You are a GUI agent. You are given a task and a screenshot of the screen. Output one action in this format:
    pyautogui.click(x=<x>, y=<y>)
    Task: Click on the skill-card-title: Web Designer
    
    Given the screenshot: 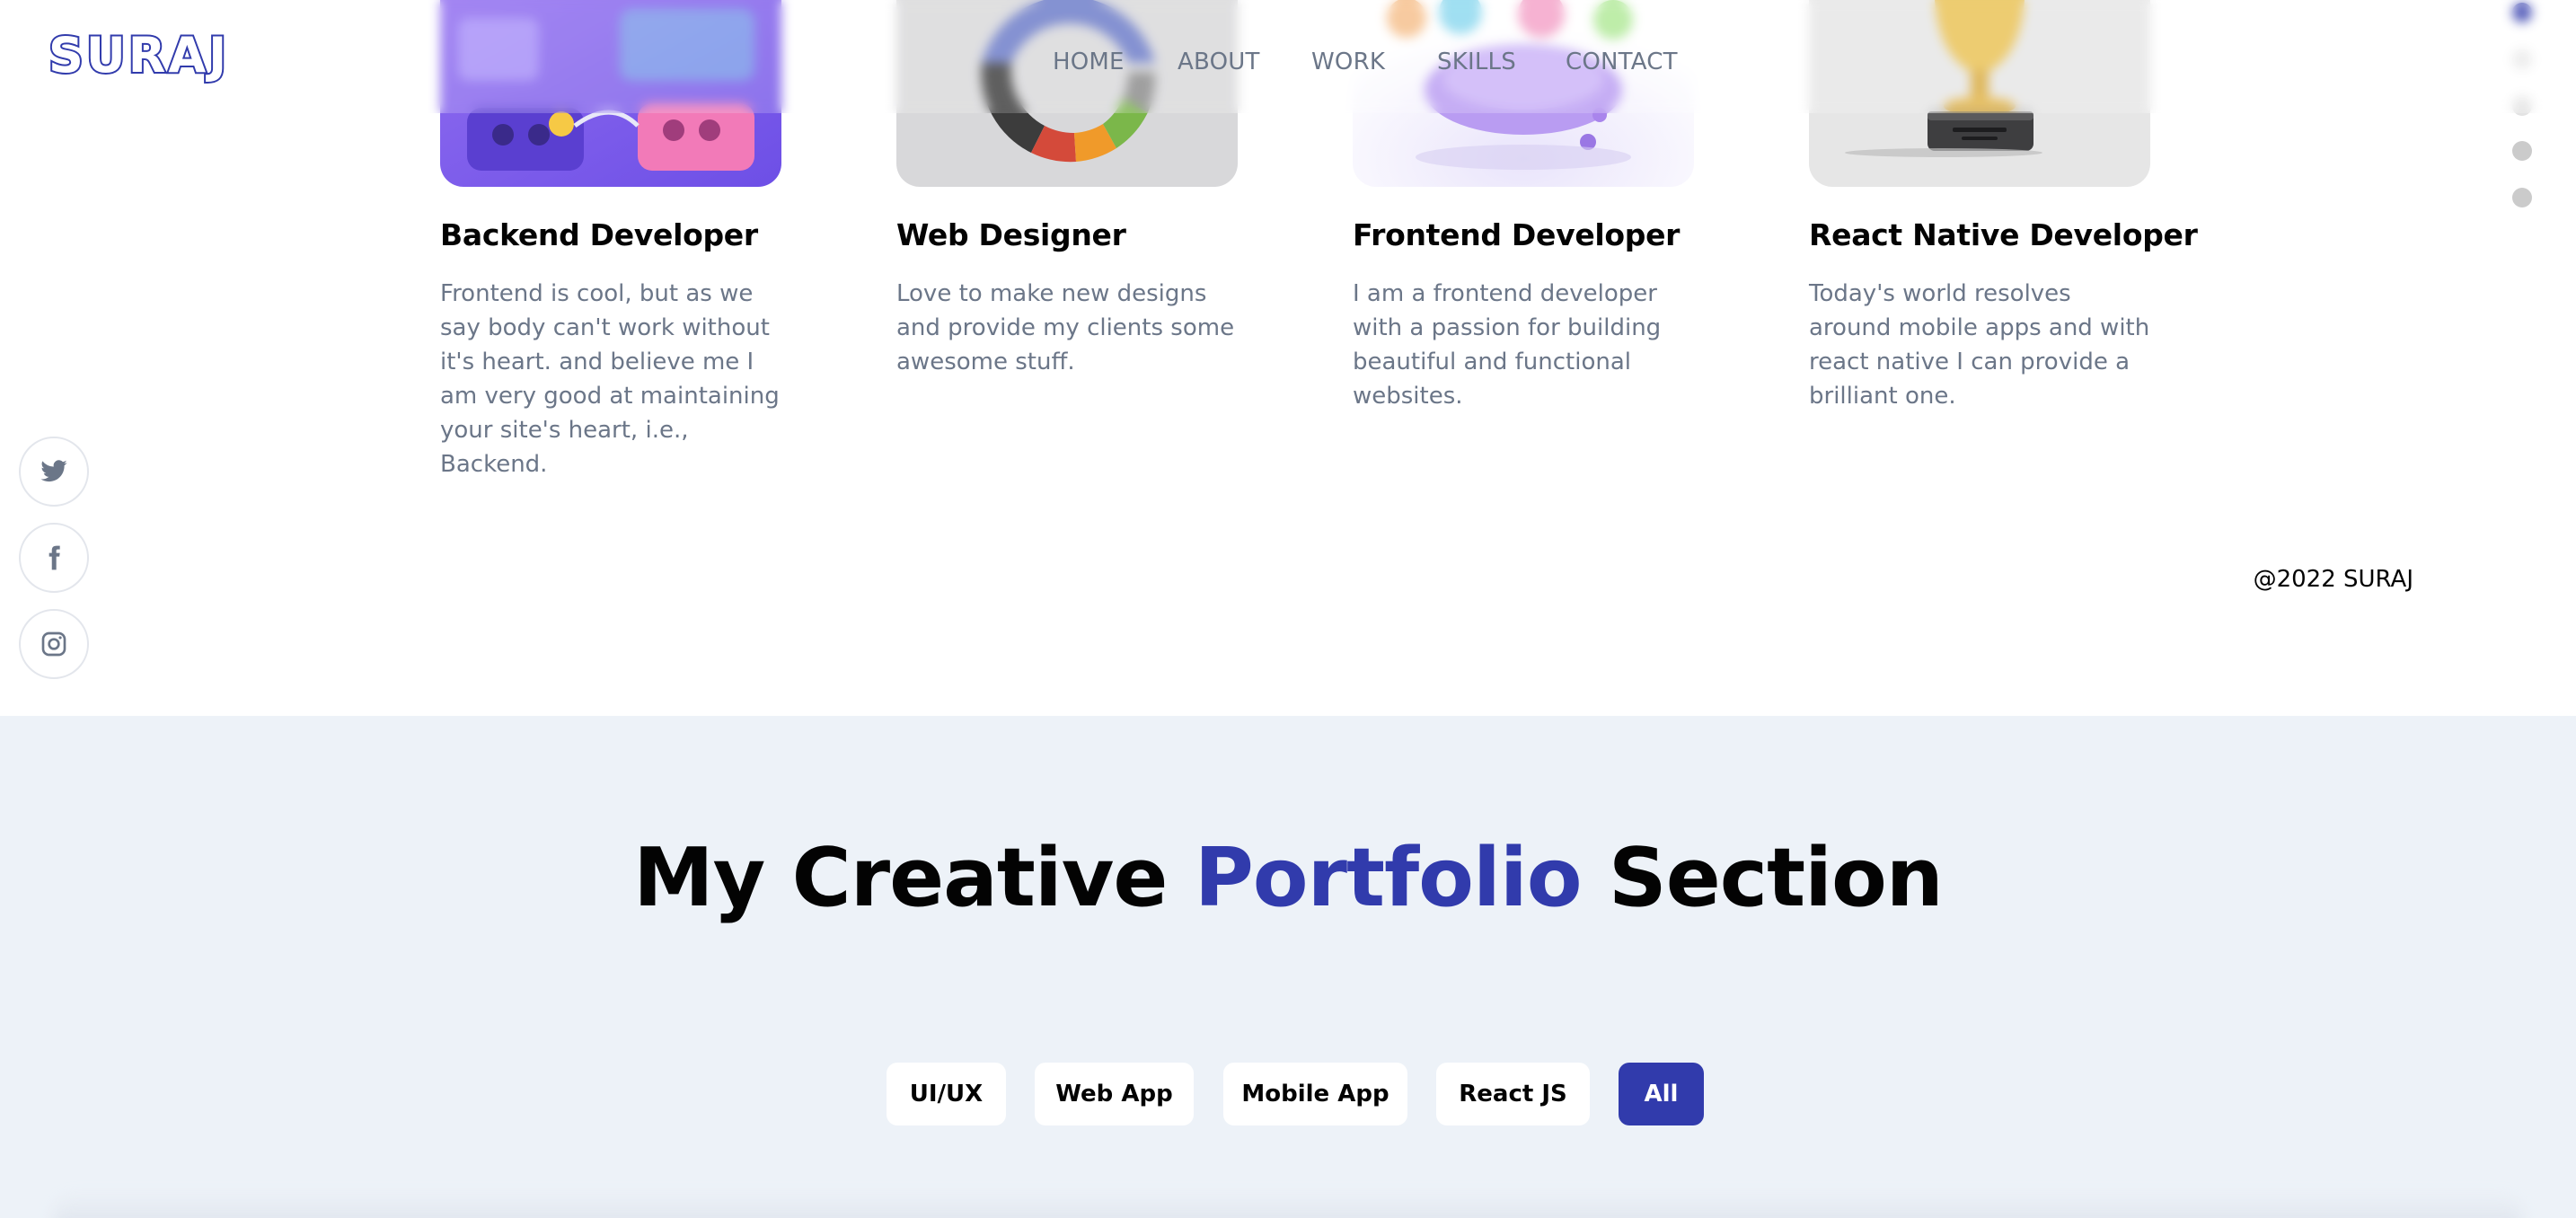 What is the action you would take?
    pyautogui.click(x=1011, y=234)
    